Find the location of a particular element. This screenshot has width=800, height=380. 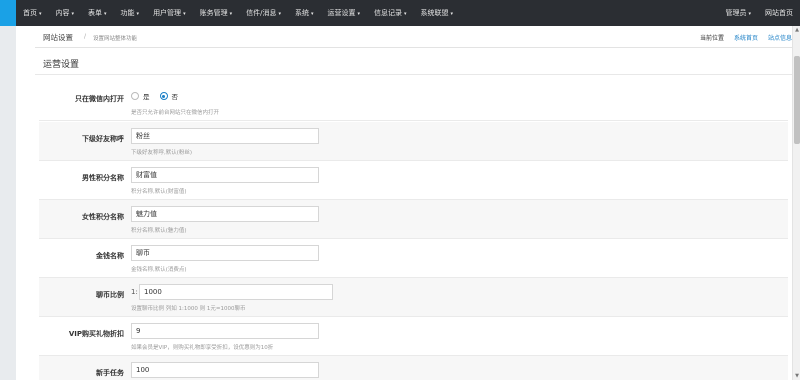

field-help: 是否只允许前台网站只在微信内打开 is located at coordinates (175, 113).